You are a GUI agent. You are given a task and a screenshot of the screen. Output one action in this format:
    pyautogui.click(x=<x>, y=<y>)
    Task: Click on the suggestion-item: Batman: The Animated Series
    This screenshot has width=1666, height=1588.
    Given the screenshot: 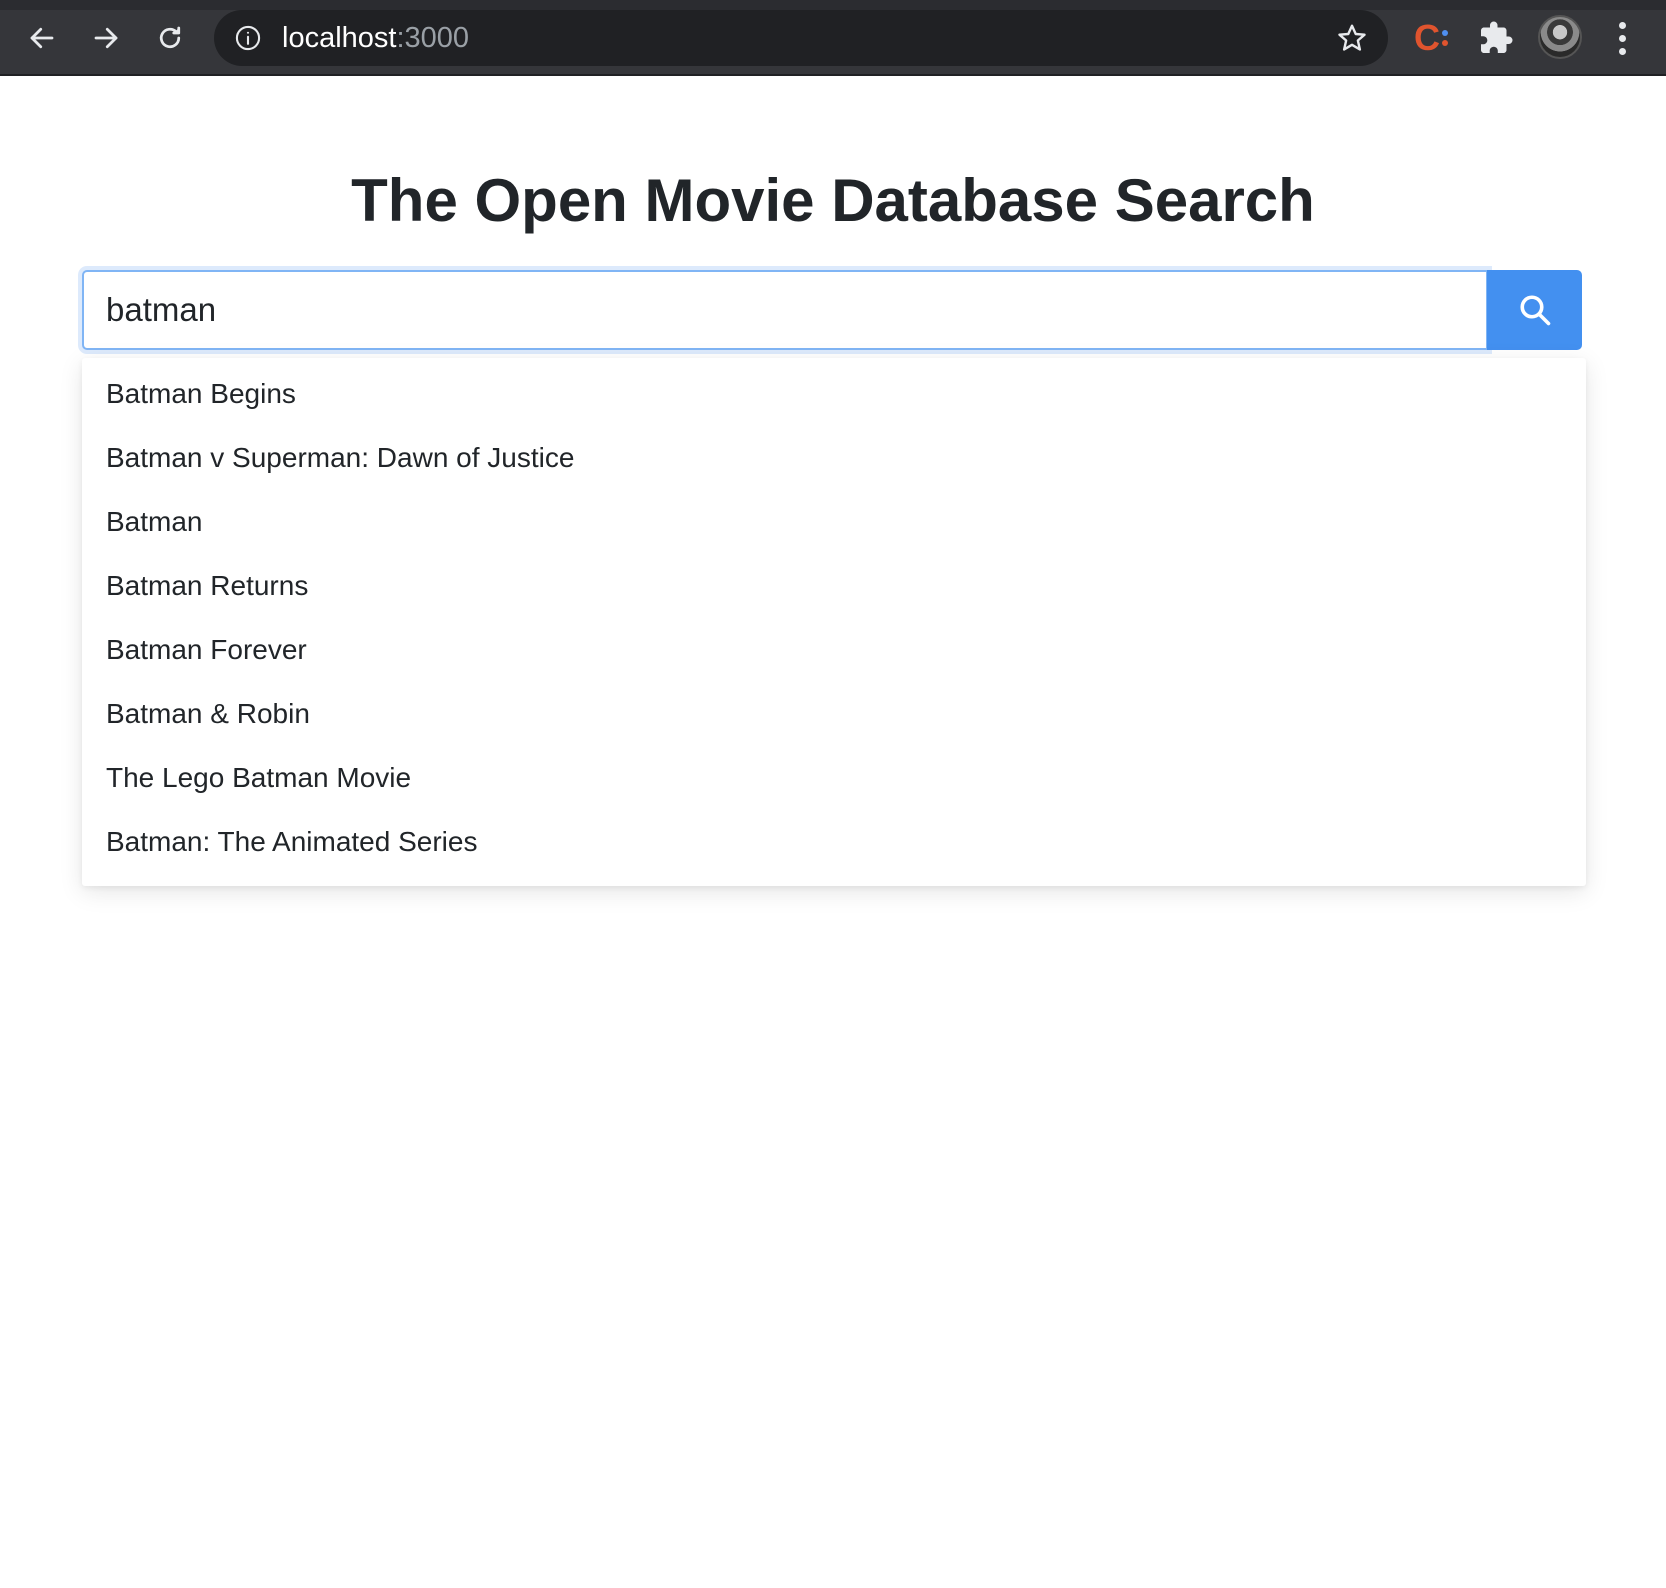 What is the action you would take?
    pyautogui.click(x=834, y=842)
    